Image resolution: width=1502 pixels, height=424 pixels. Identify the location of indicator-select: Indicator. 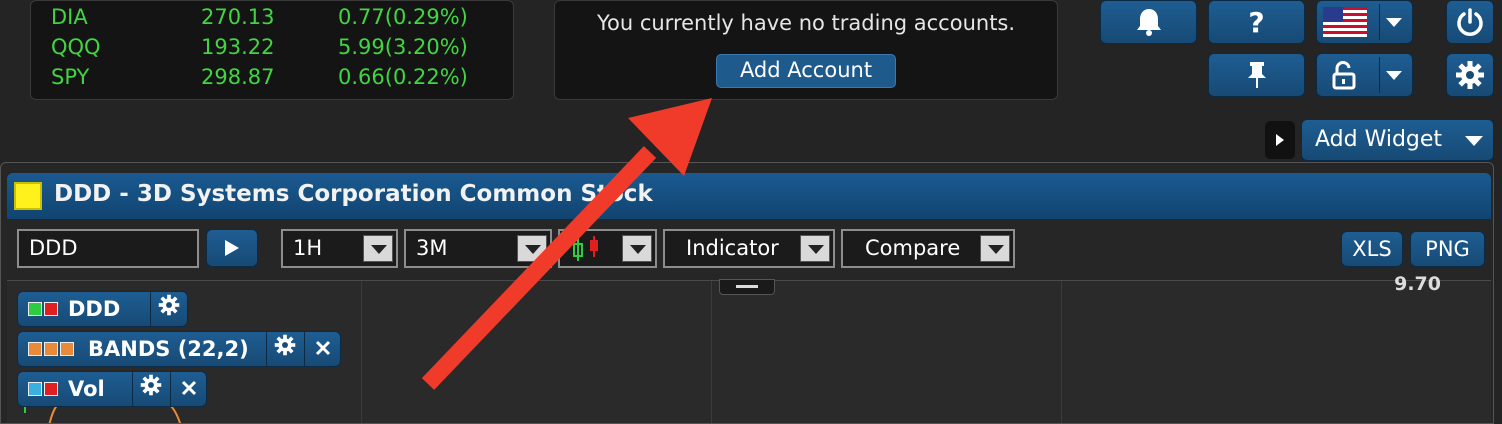
(749, 248).